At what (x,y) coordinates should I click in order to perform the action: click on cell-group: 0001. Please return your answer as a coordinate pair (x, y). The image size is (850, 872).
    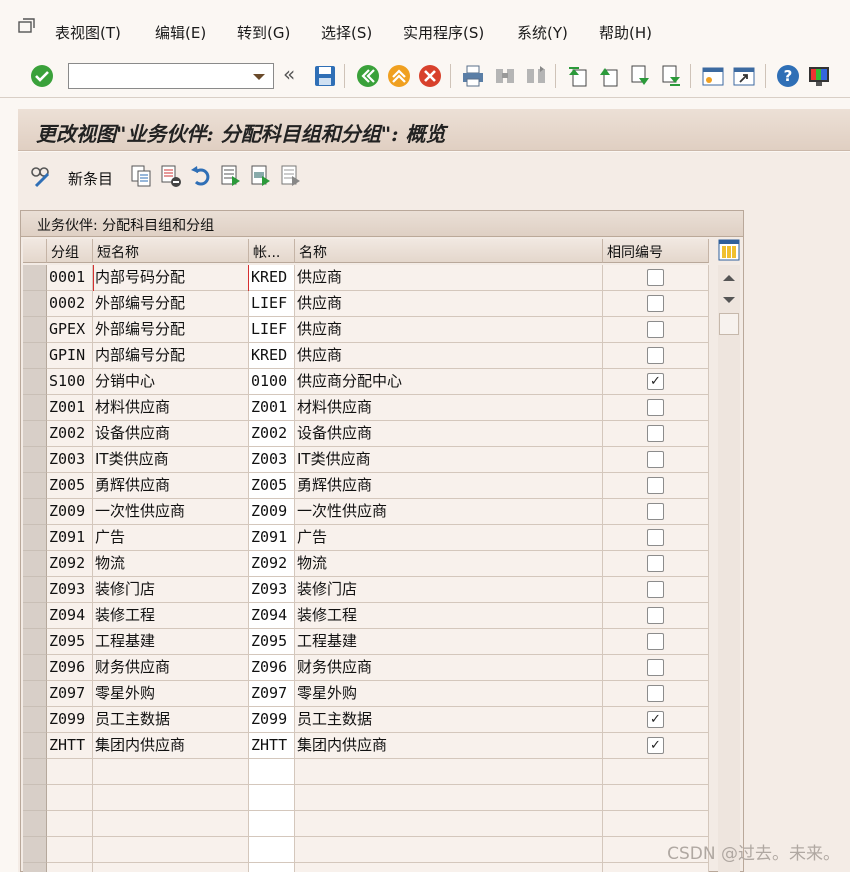
    Looking at the image, I should click on (70, 278).